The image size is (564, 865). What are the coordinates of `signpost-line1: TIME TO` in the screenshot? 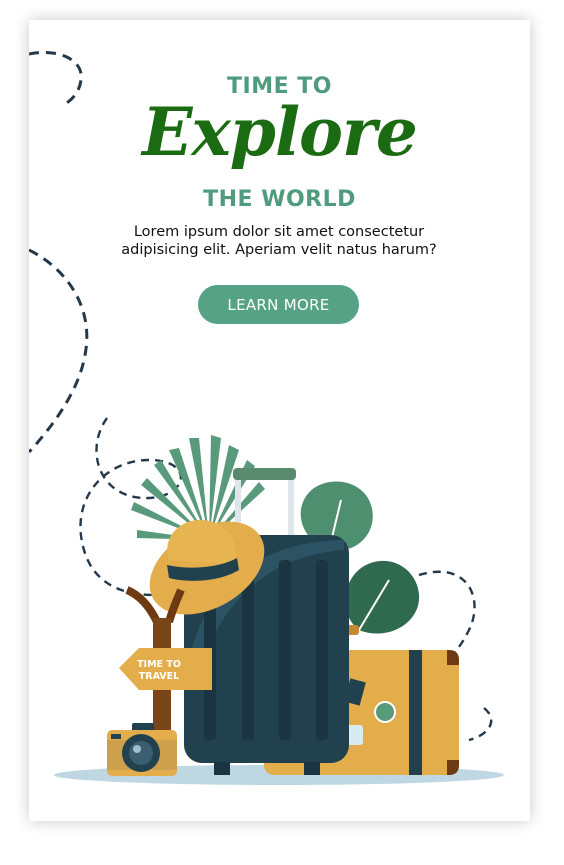 It's located at (159, 664).